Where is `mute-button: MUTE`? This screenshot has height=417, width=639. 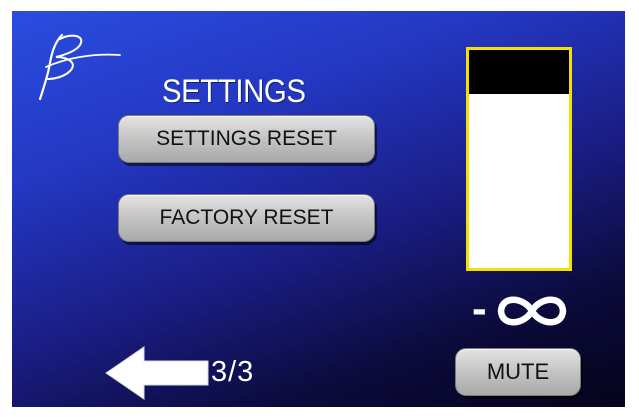 mute-button: MUTE is located at coordinates (518, 372).